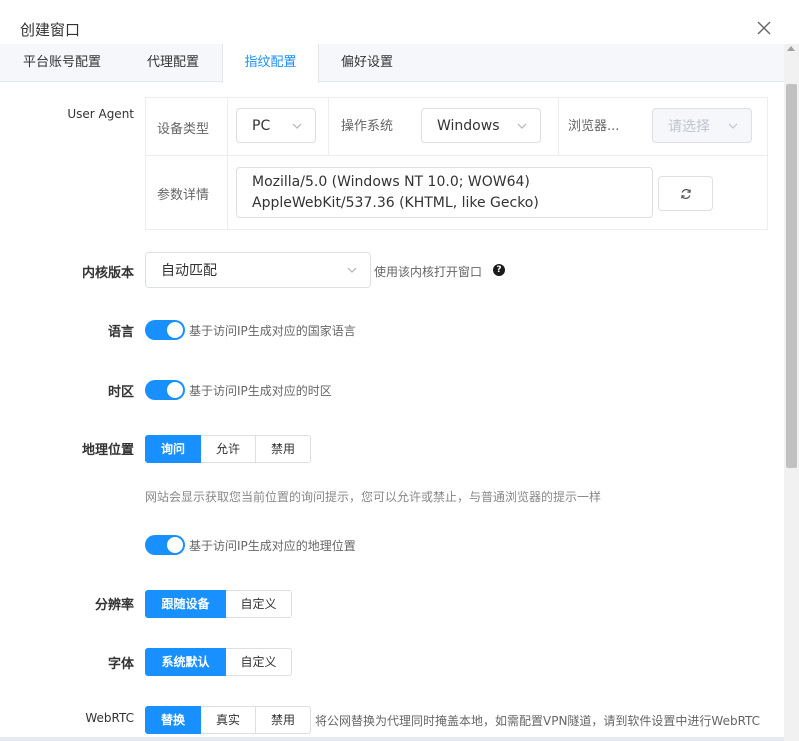 The image size is (799, 741). Describe the element at coordinates (258, 270) in the screenshot. I see `kernel-select: 自动匹配` at that location.